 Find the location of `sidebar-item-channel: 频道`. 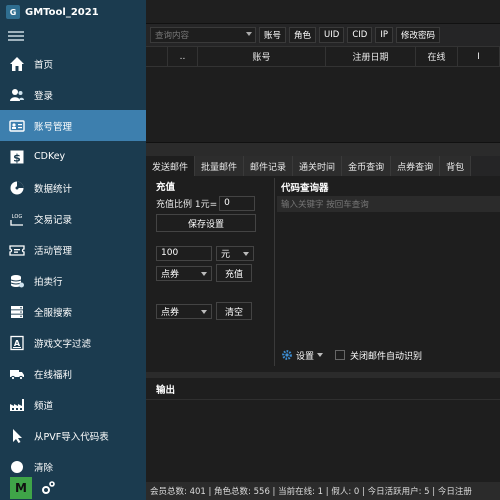

sidebar-item-channel: 频道 is located at coordinates (73, 404).